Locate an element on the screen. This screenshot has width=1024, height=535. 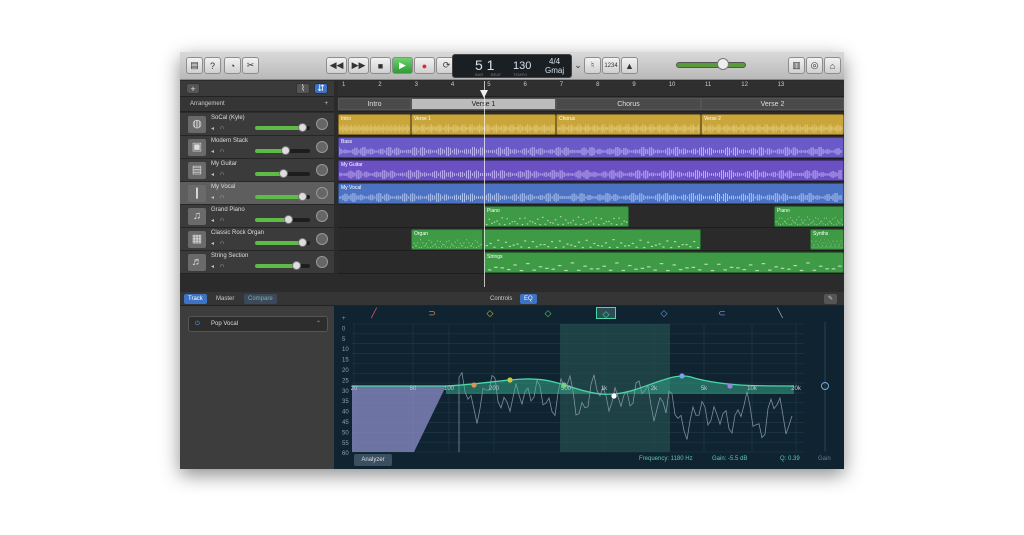
add-section-icon: + is located at coordinates (326, 104).